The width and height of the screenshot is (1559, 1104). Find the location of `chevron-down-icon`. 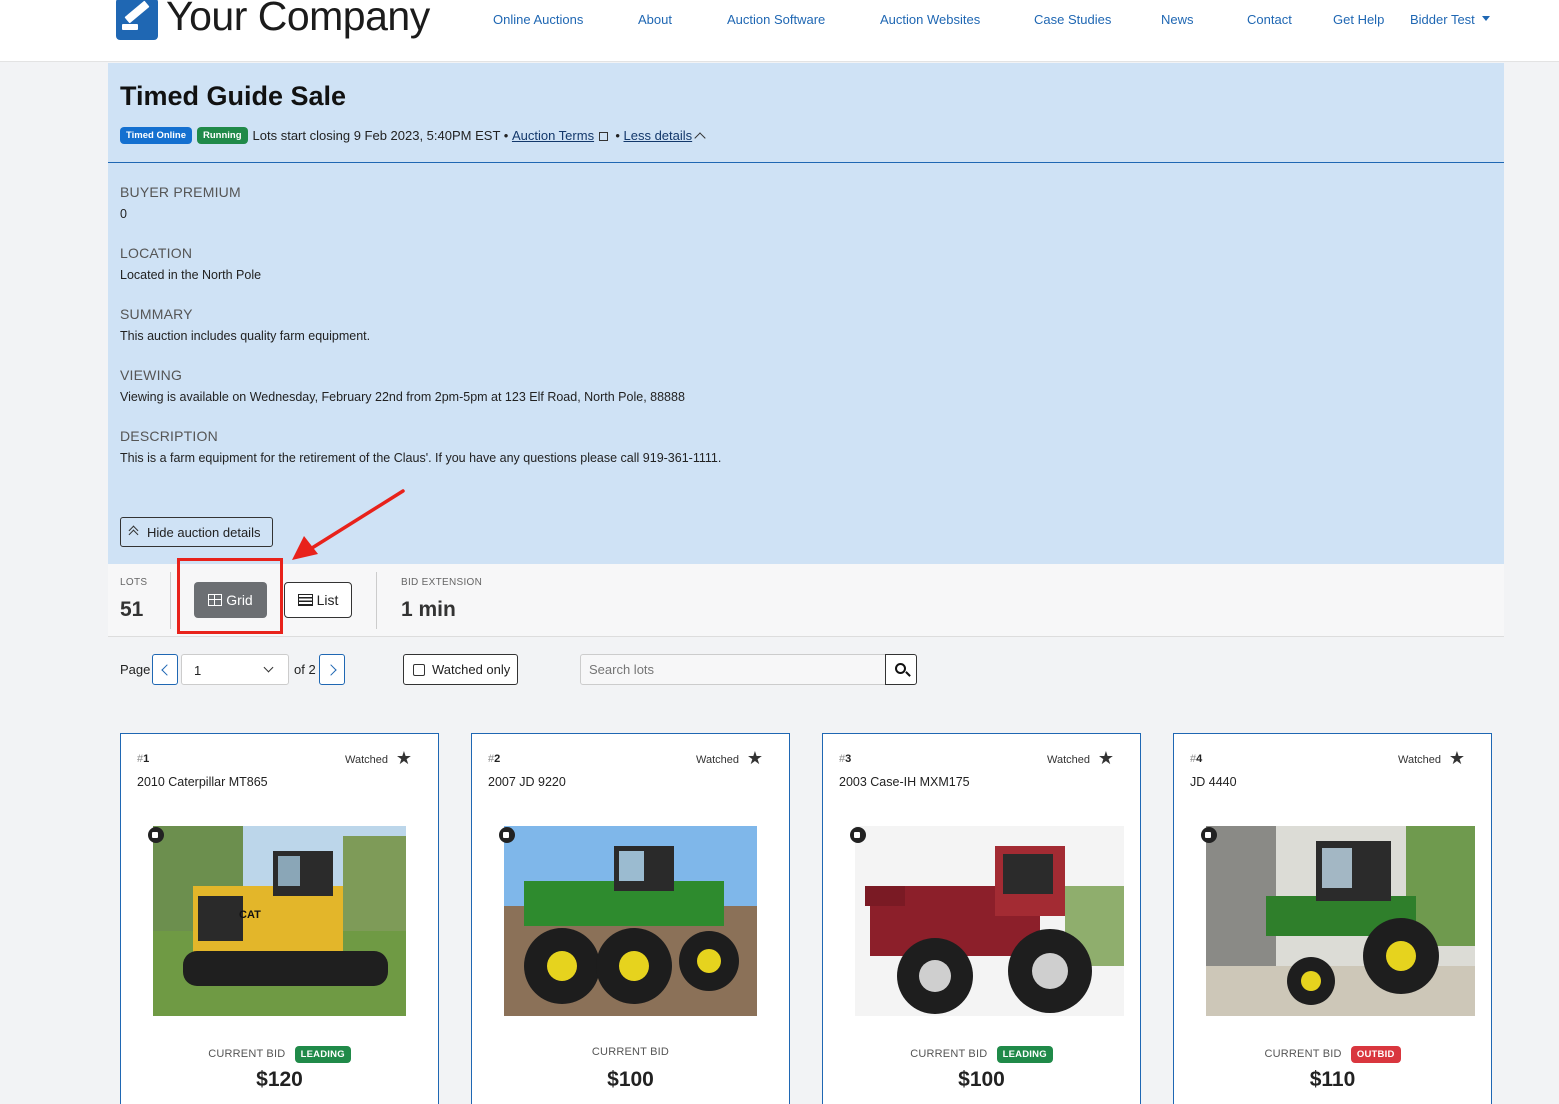

chevron-down-icon is located at coordinates (268, 667).